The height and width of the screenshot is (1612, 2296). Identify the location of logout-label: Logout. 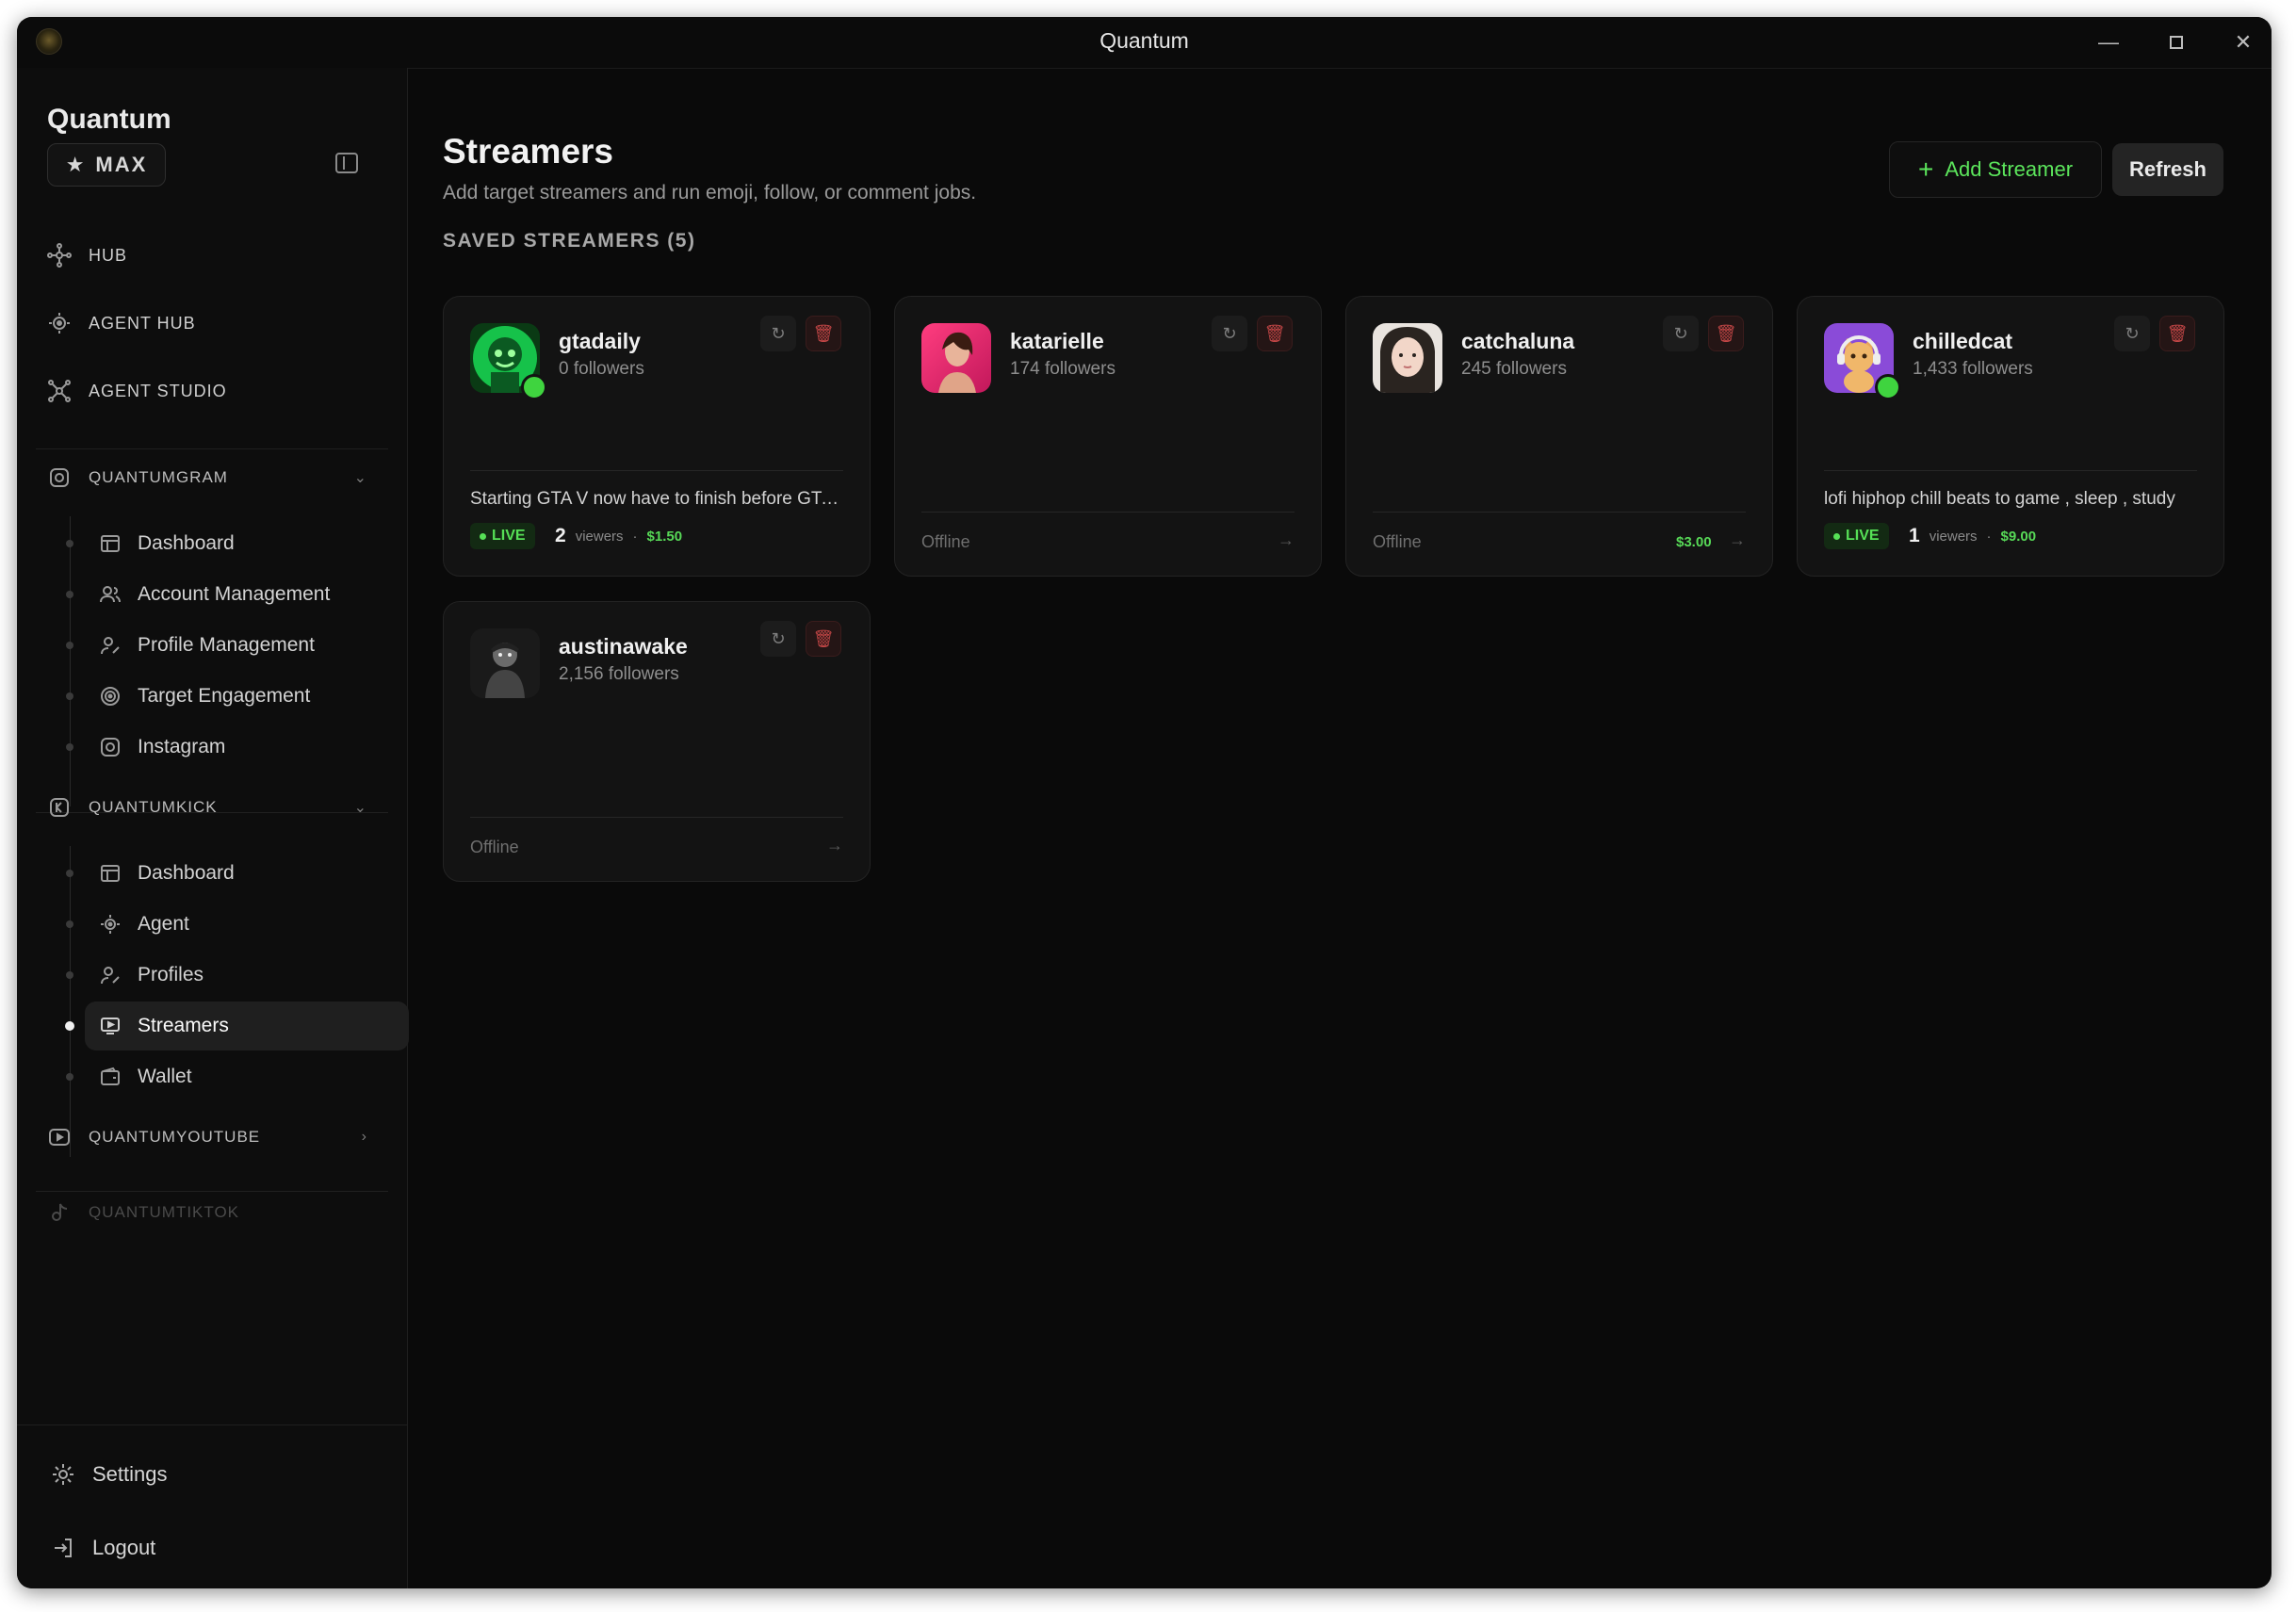
(124, 1547).